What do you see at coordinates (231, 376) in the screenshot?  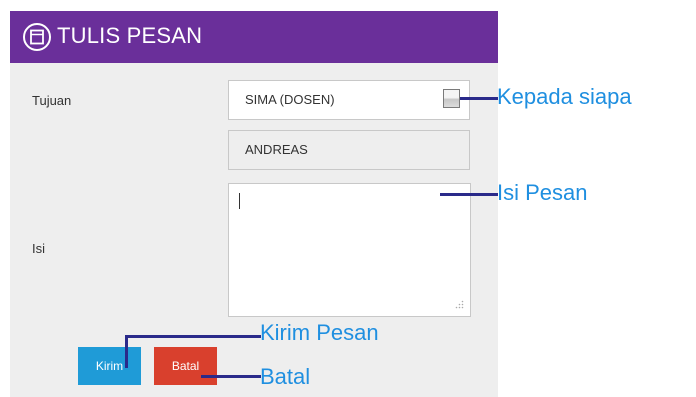 I see `annotation-line-batal` at bounding box center [231, 376].